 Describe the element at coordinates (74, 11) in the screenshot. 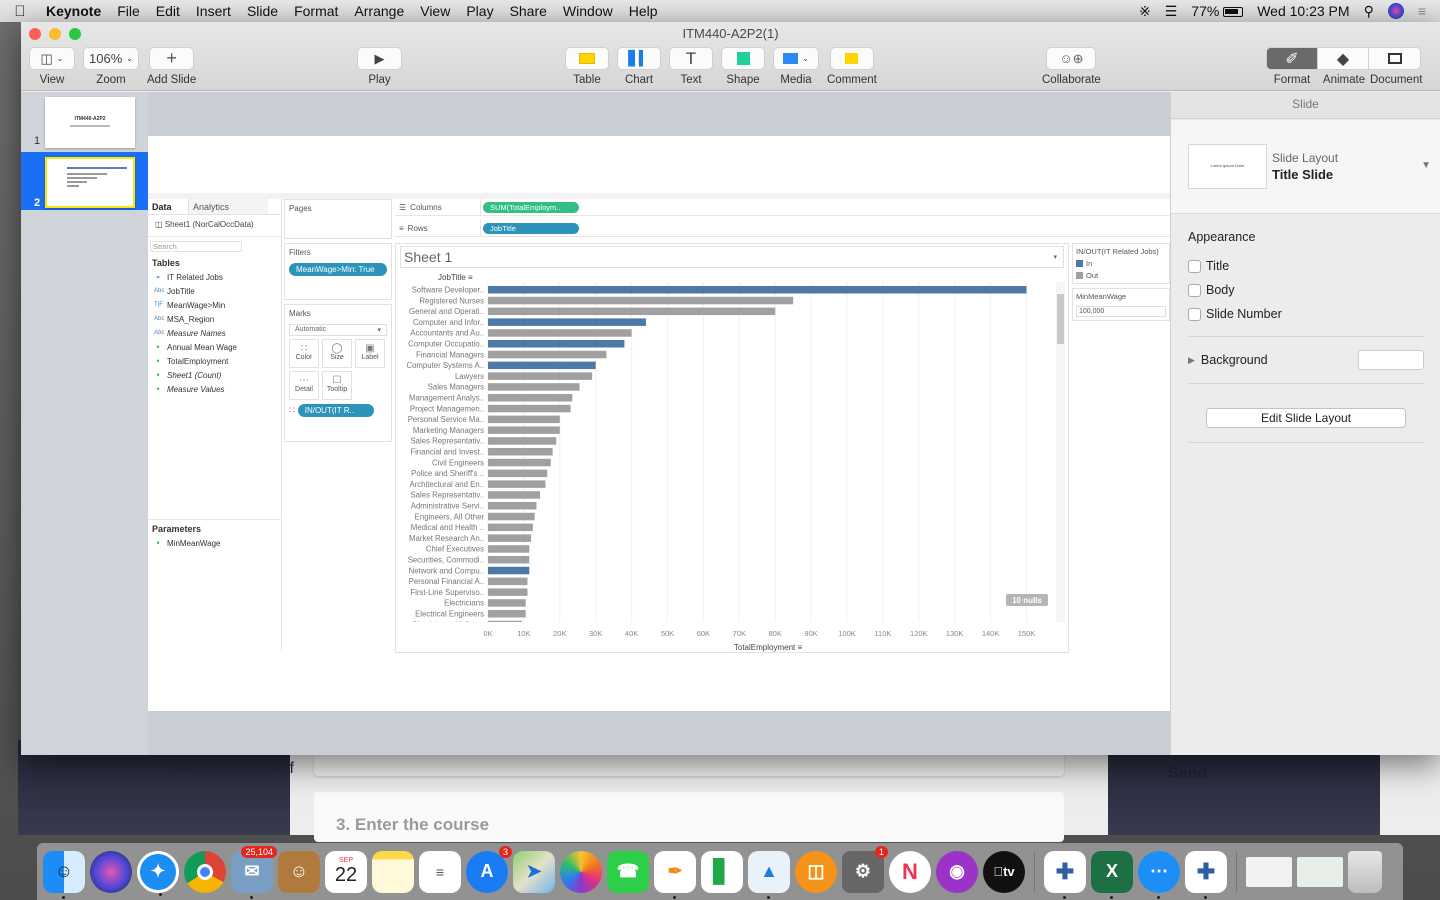

I see `menu-app-name: Keynote` at that location.